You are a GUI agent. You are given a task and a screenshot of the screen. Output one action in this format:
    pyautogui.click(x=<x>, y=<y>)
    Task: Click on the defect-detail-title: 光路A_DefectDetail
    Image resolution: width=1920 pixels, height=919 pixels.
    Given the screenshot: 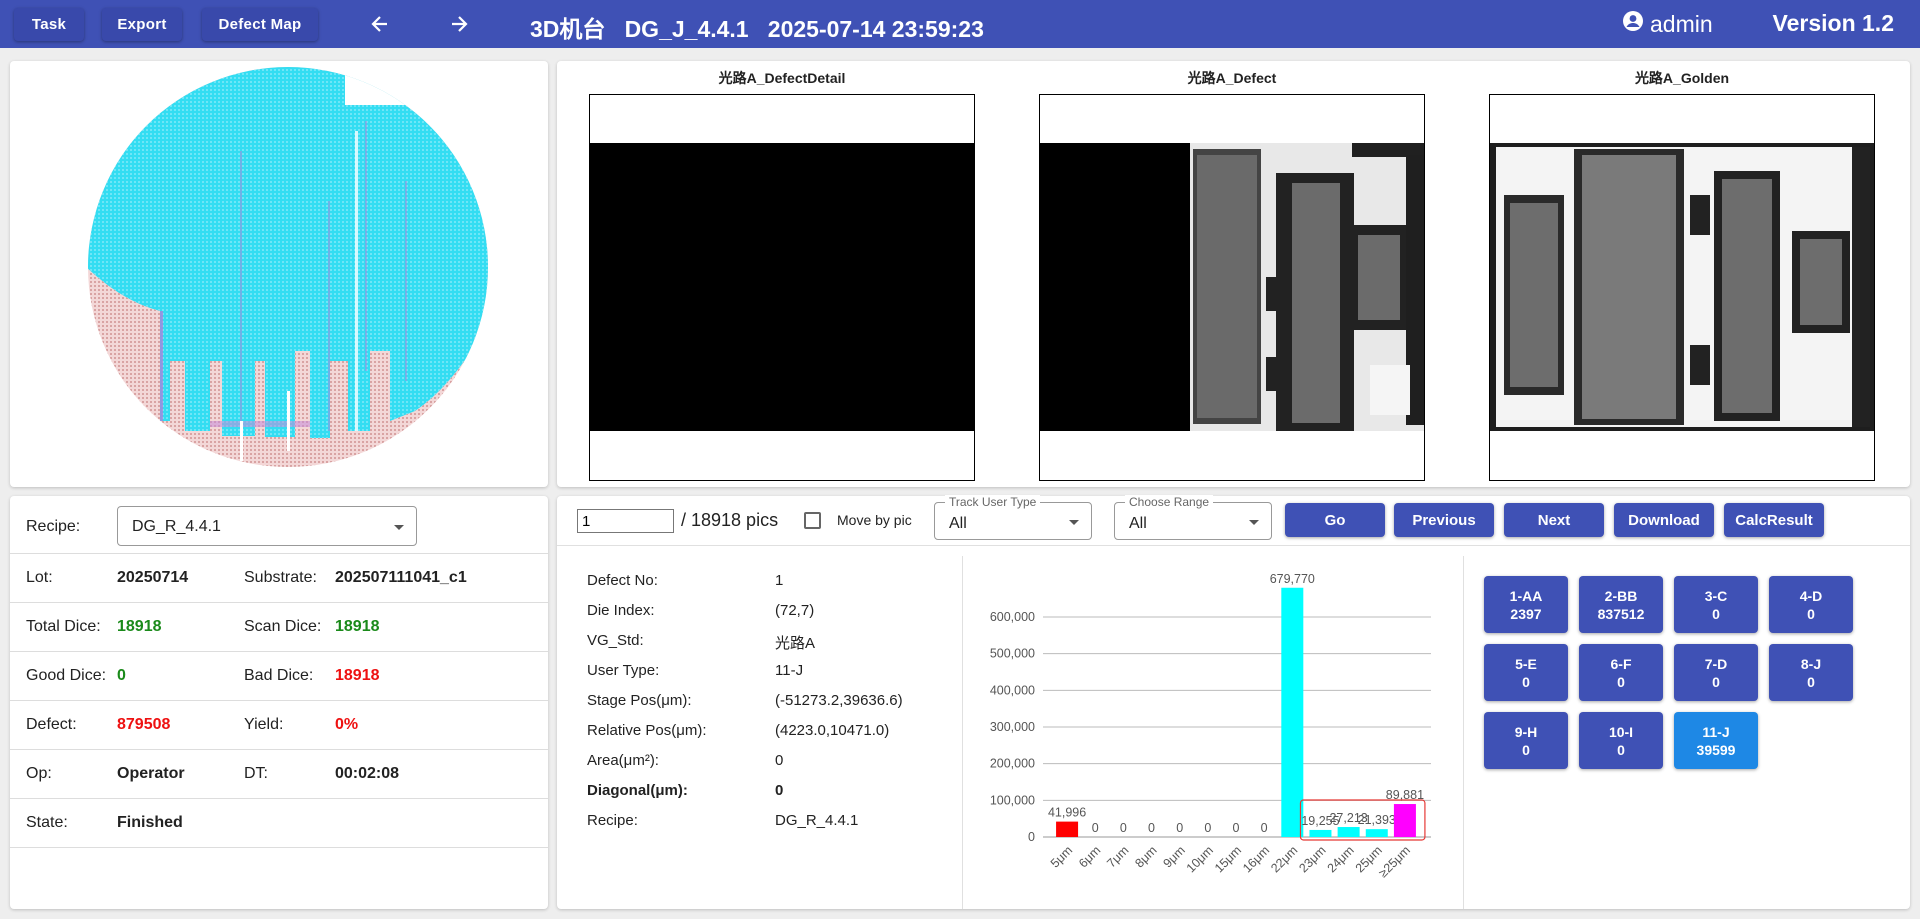 What is the action you would take?
    pyautogui.click(x=782, y=78)
    